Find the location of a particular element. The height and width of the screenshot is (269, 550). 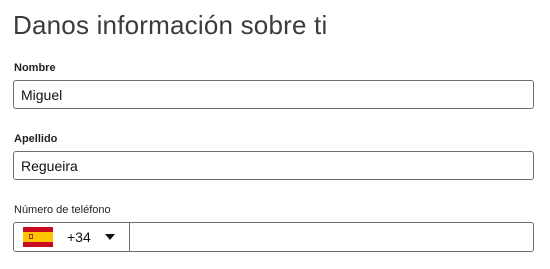

first-name-field: Miguel is located at coordinates (273, 94).